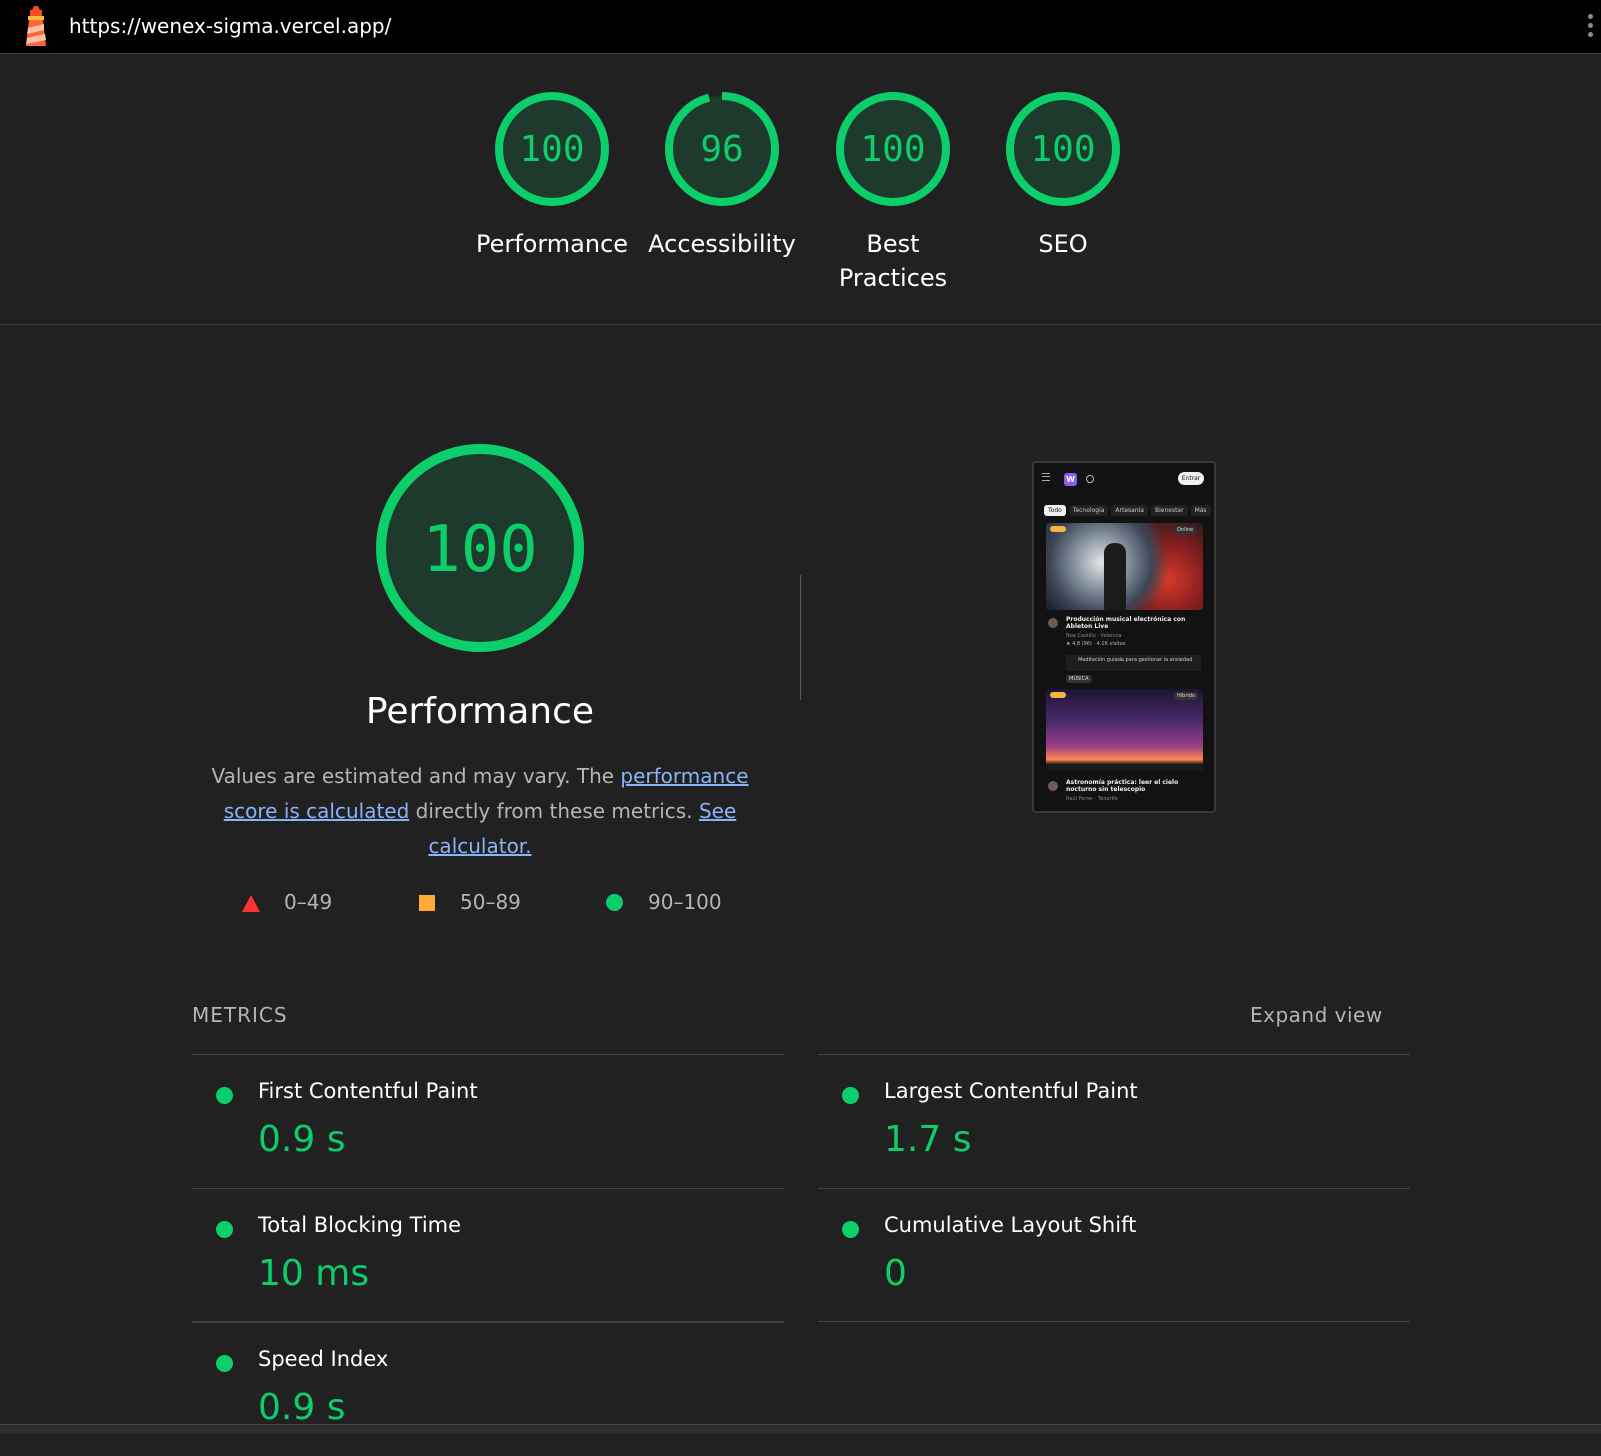  I want to click on metric-value: 1.7 s, so click(928, 1139).